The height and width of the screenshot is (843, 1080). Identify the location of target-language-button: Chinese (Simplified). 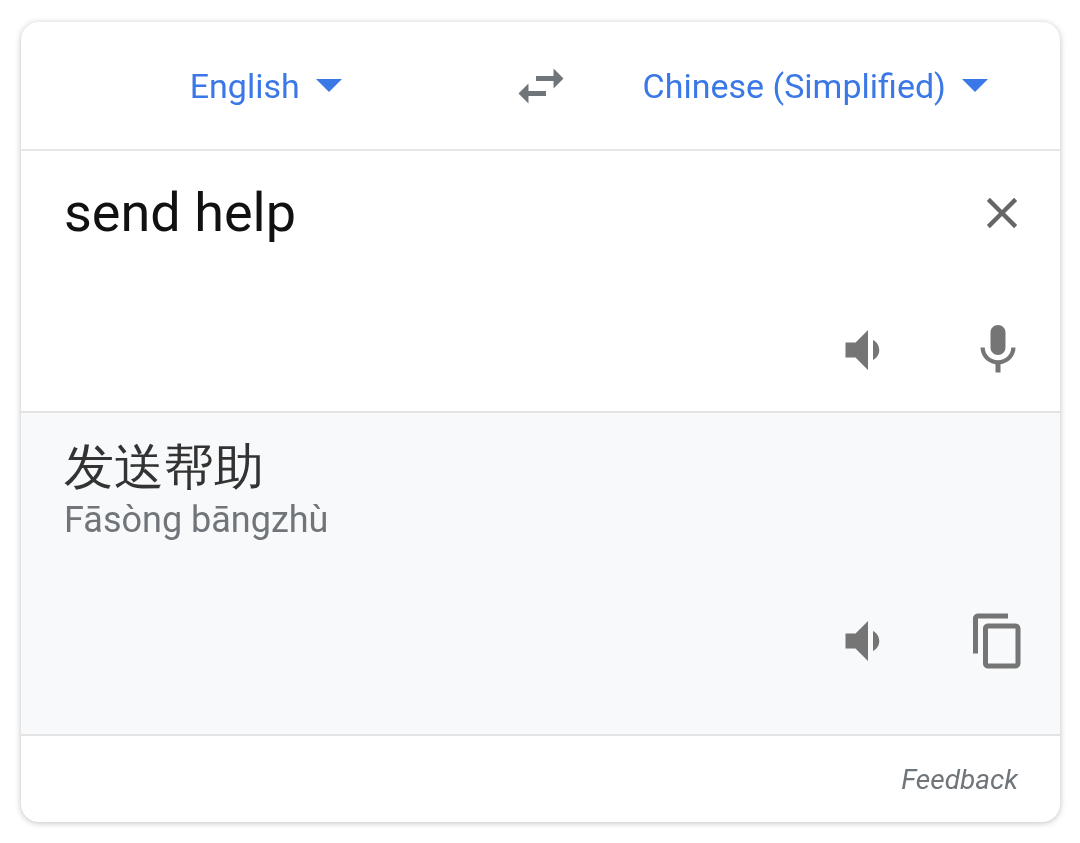
(815, 85).